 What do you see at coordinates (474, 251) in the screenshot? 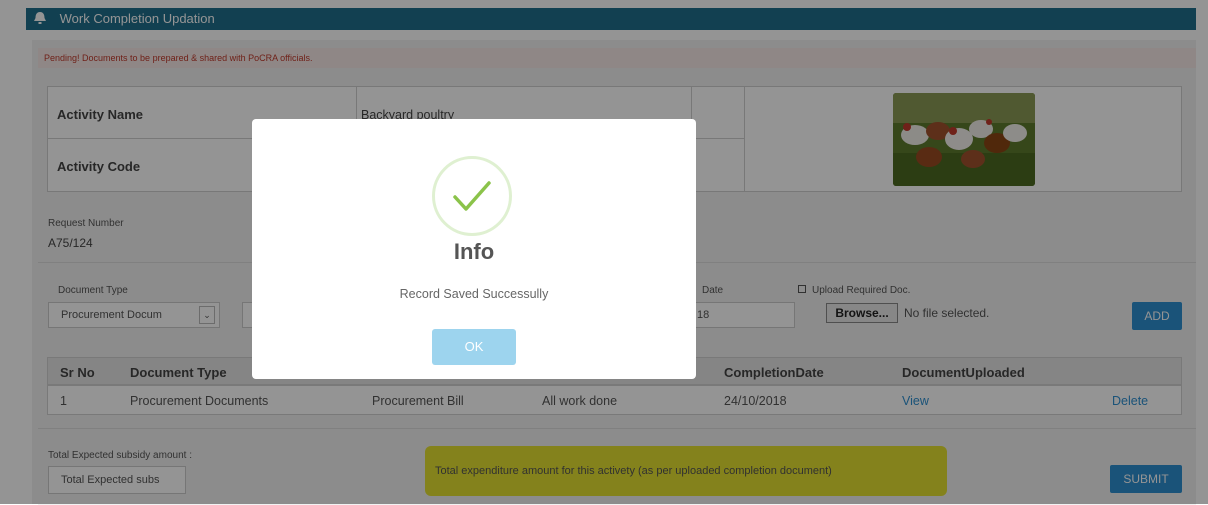
I see `dialog-title: Info` at bounding box center [474, 251].